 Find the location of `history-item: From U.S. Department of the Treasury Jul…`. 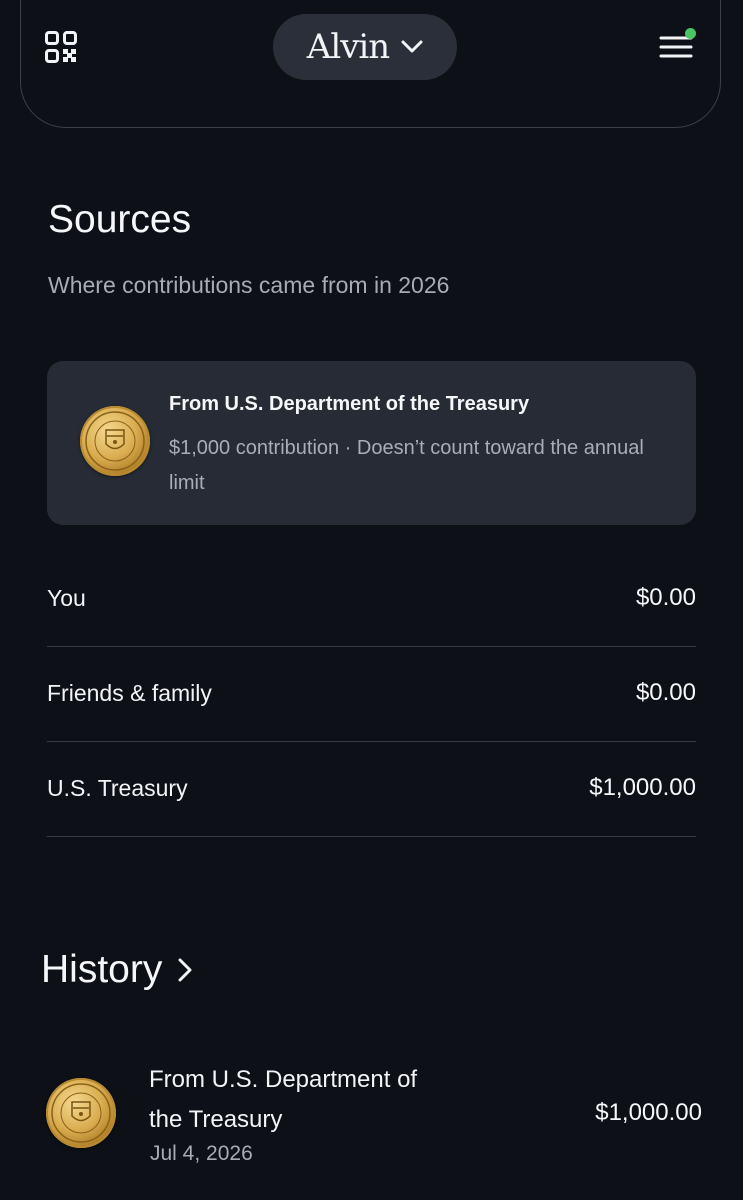

history-item: From U.S. Department of the Treasury Jul… is located at coordinates (374, 1118).